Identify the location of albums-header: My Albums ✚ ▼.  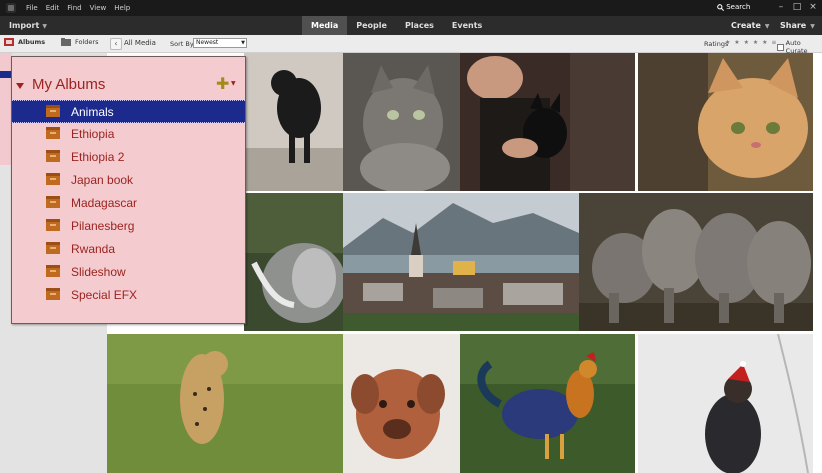
(128, 86).